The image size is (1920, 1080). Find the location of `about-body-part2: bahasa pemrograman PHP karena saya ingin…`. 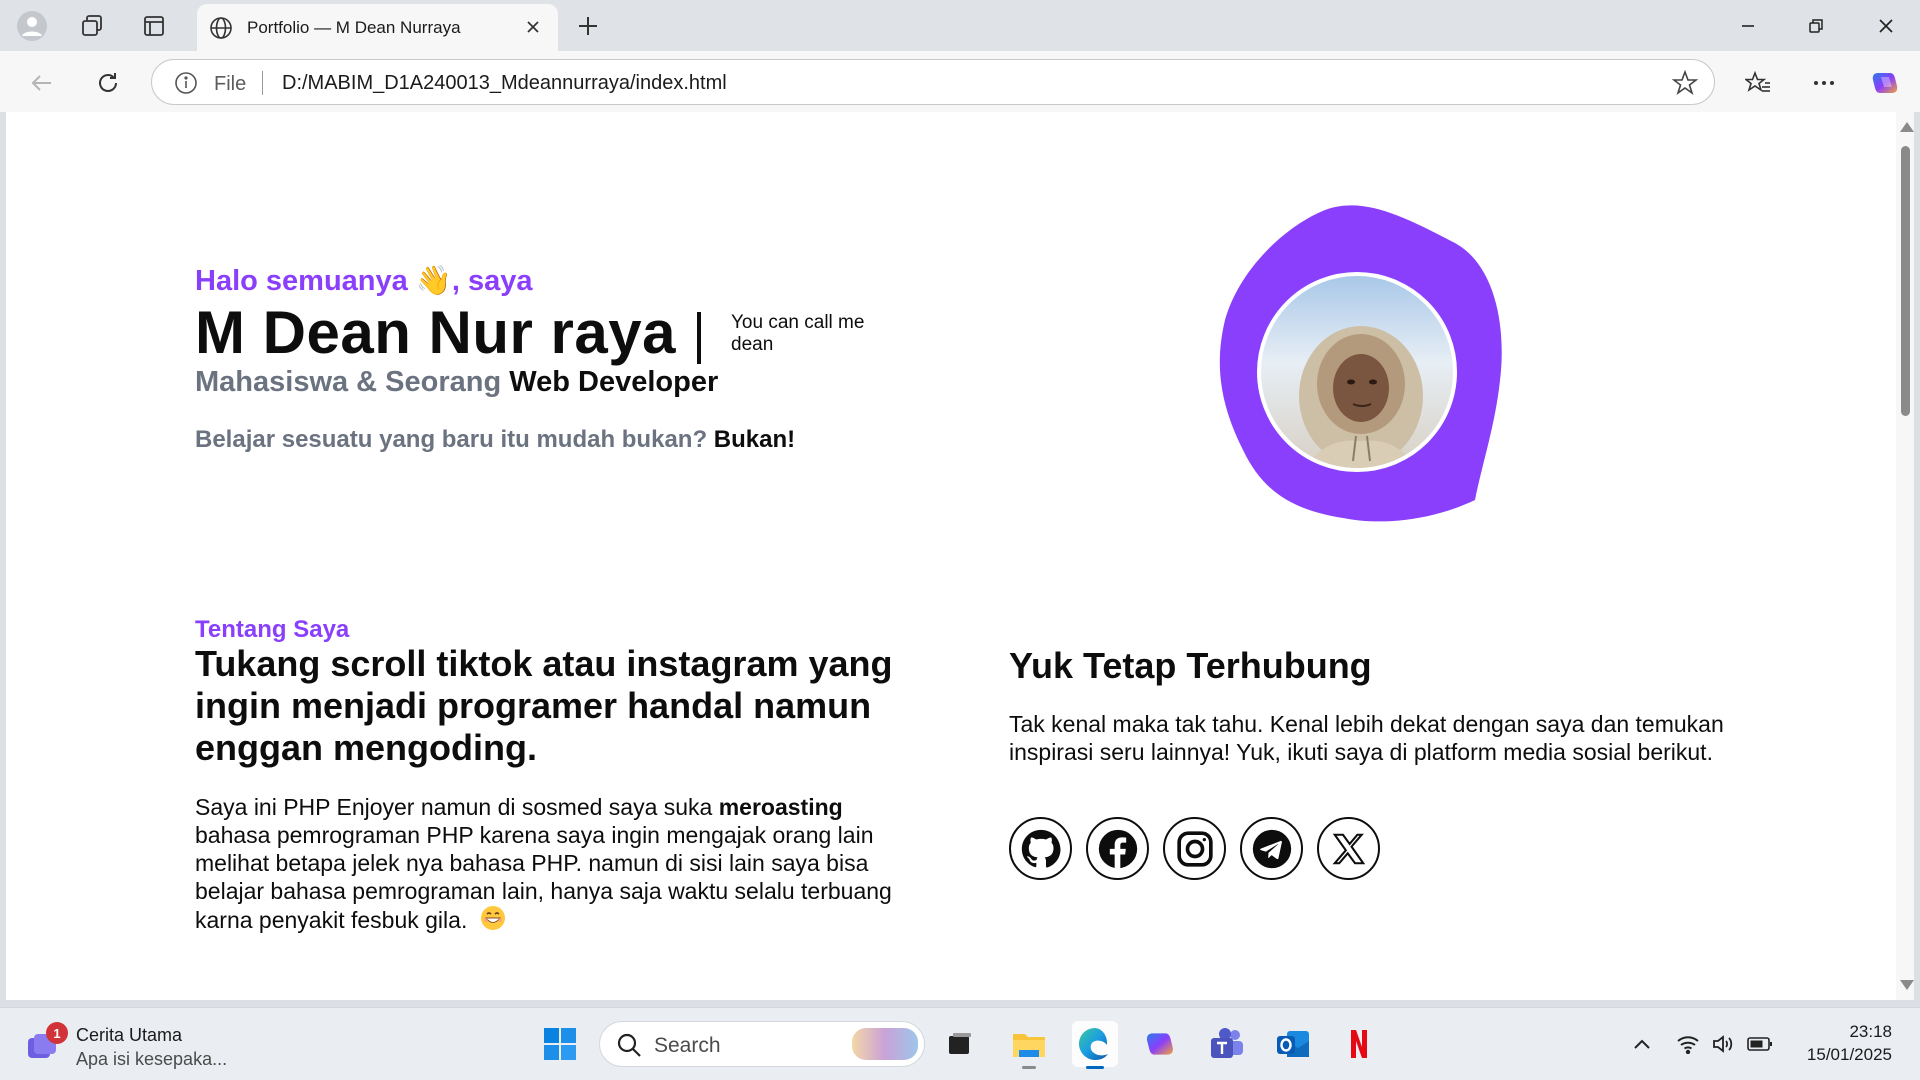

about-body-part2: bahasa pemrograman PHP karena saya ingin… is located at coordinates (543, 877).